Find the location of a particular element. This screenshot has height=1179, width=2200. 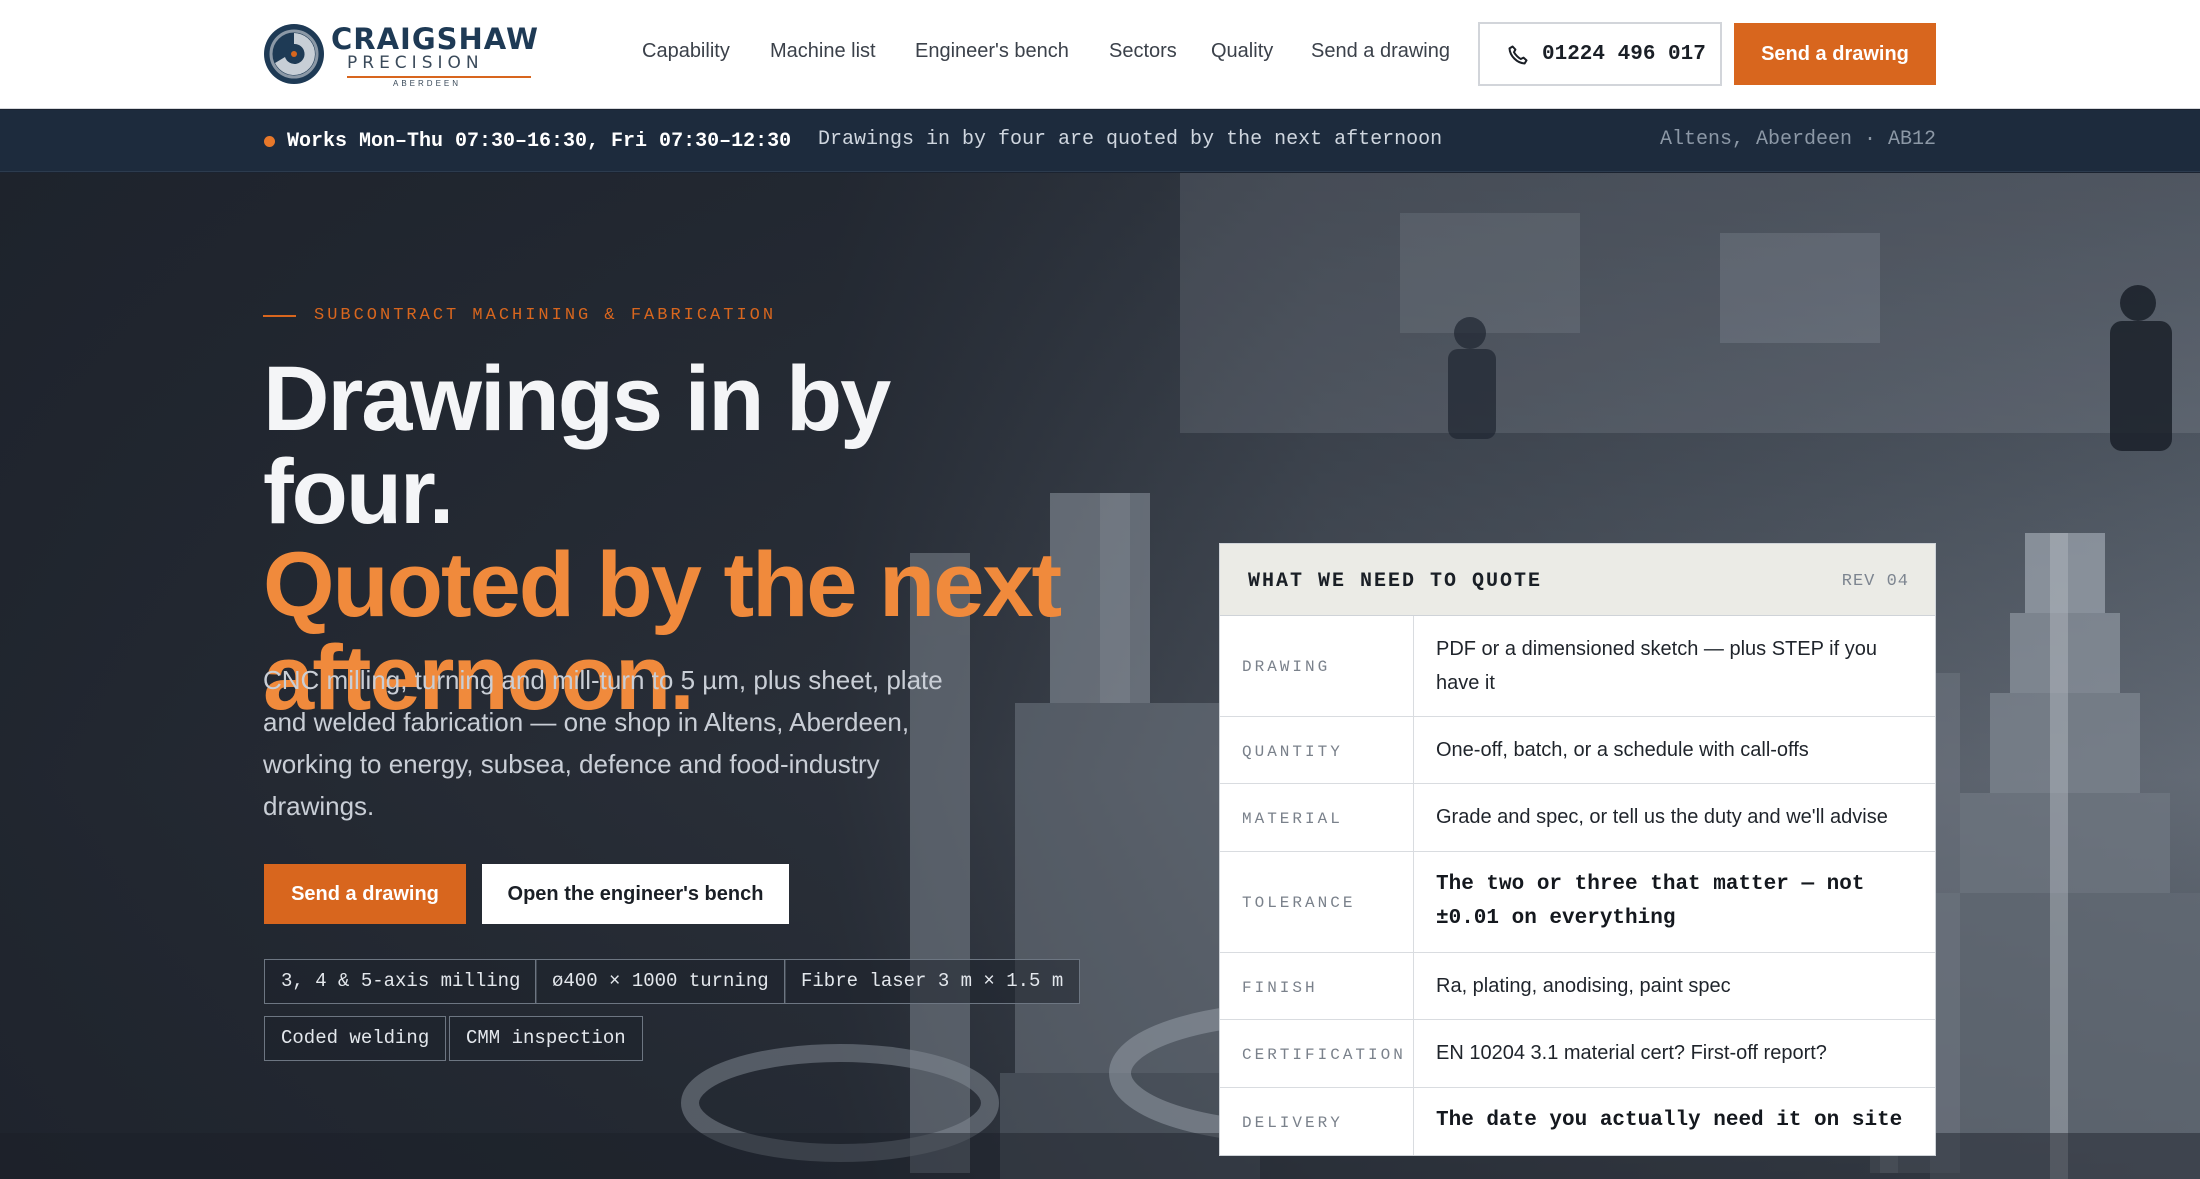

nav-quality: Quality is located at coordinates (1242, 51).